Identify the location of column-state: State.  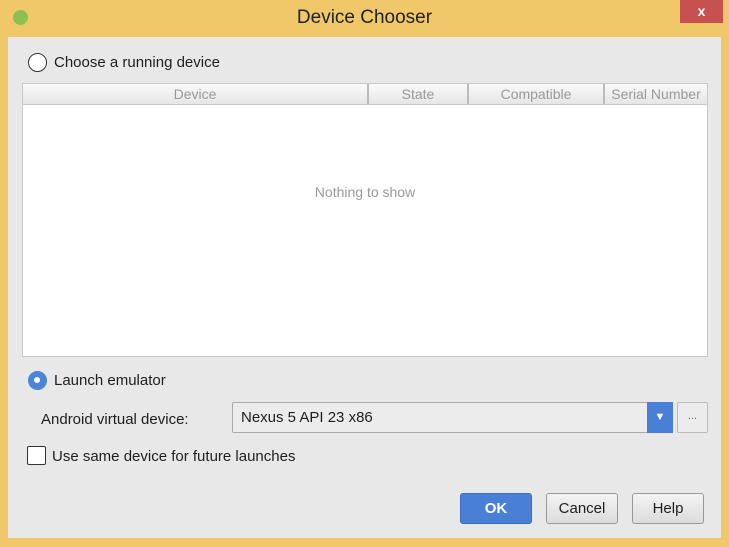
(419, 94).